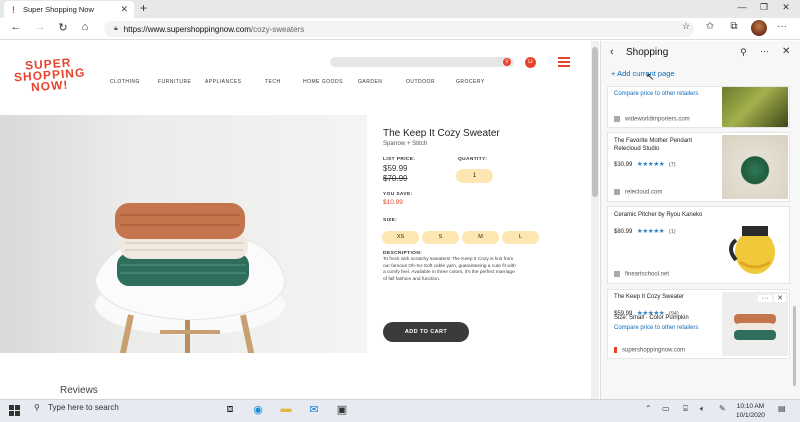 Image resolution: width=800 pixels, height=422 pixels. Describe the element at coordinates (223, 82) in the screenshot. I see `nav-appliances: APPLIANCES` at that location.